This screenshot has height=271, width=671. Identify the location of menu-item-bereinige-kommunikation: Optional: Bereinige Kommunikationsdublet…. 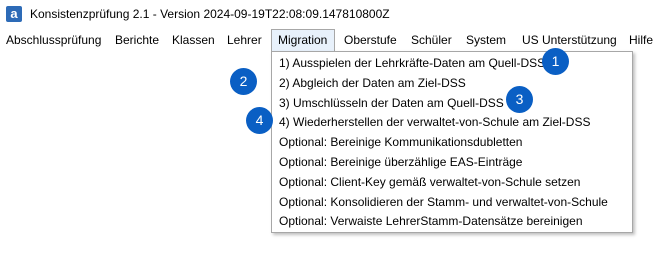
(400, 142).